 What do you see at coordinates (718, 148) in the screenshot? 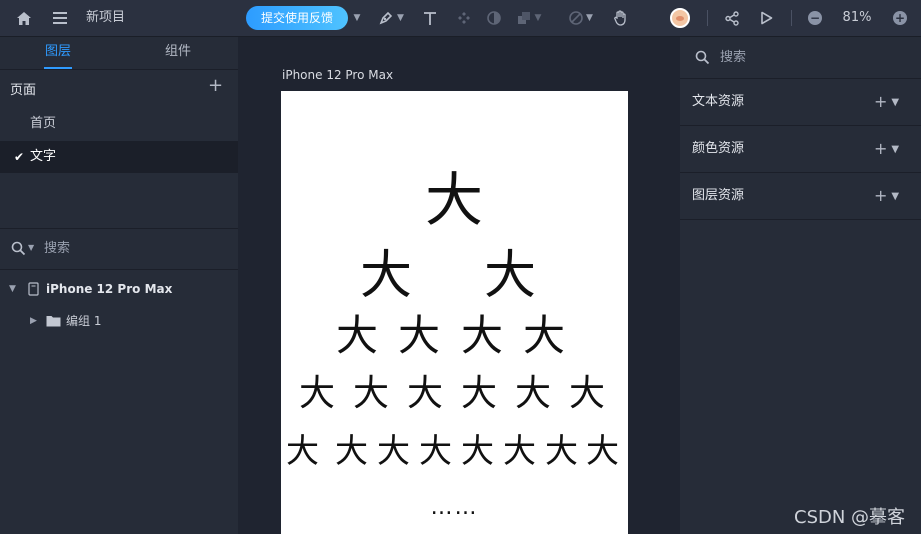
I see `section-label: 颜色资源` at bounding box center [718, 148].